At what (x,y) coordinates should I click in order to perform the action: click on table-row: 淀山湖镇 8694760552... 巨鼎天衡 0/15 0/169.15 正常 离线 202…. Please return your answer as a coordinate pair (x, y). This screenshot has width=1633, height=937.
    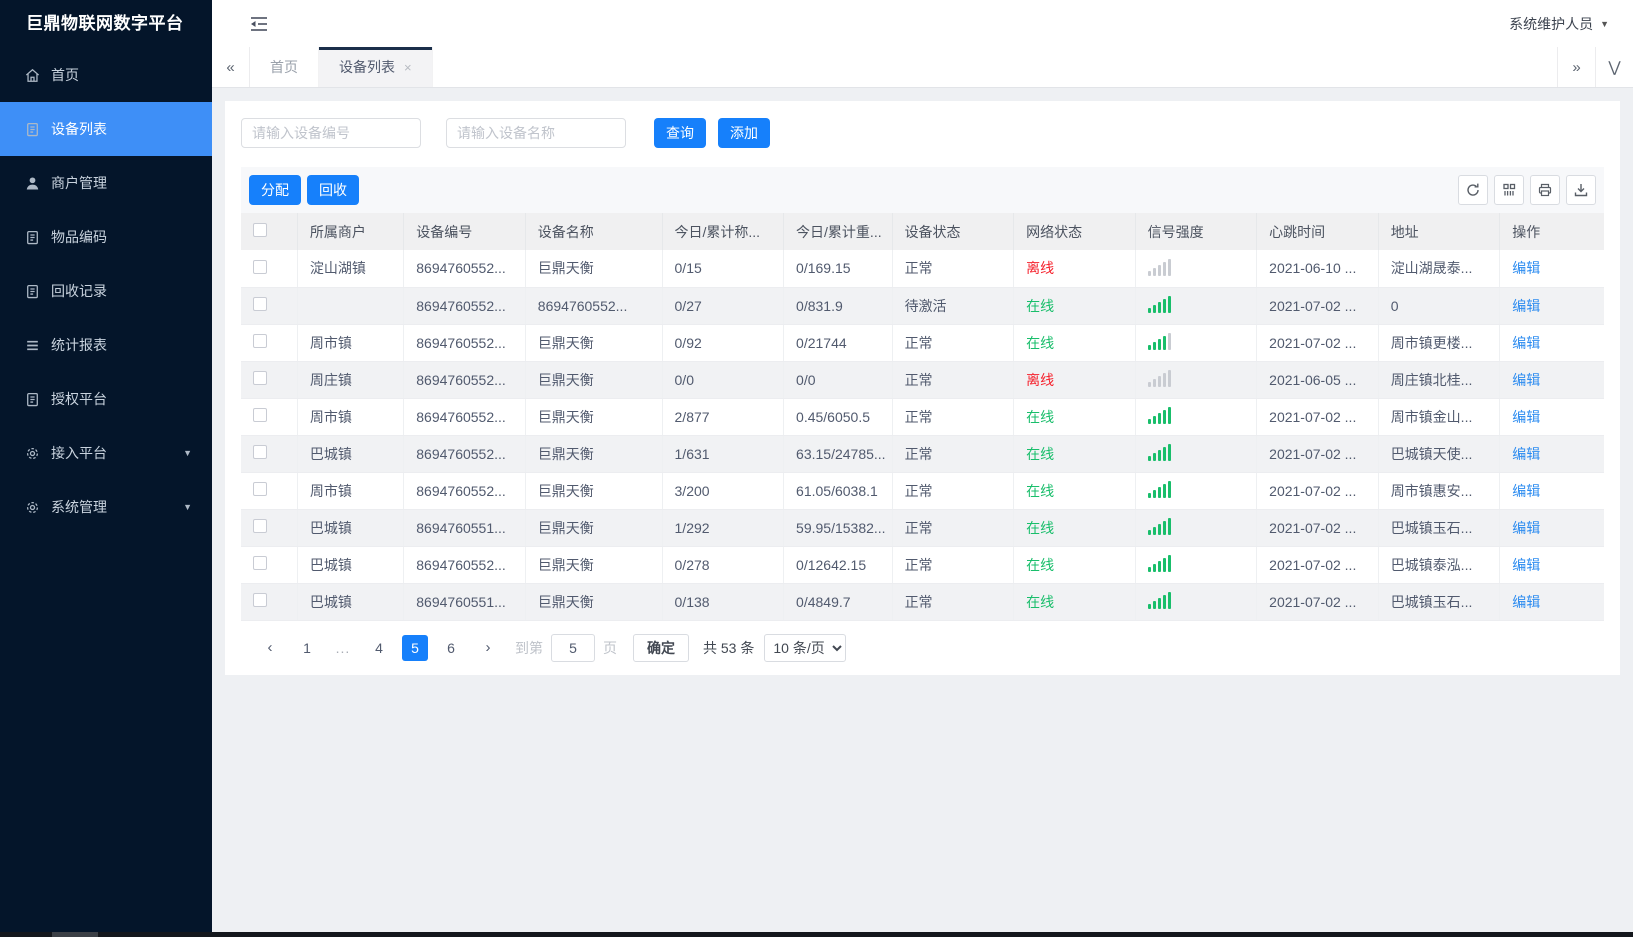
    Looking at the image, I should click on (922, 269).